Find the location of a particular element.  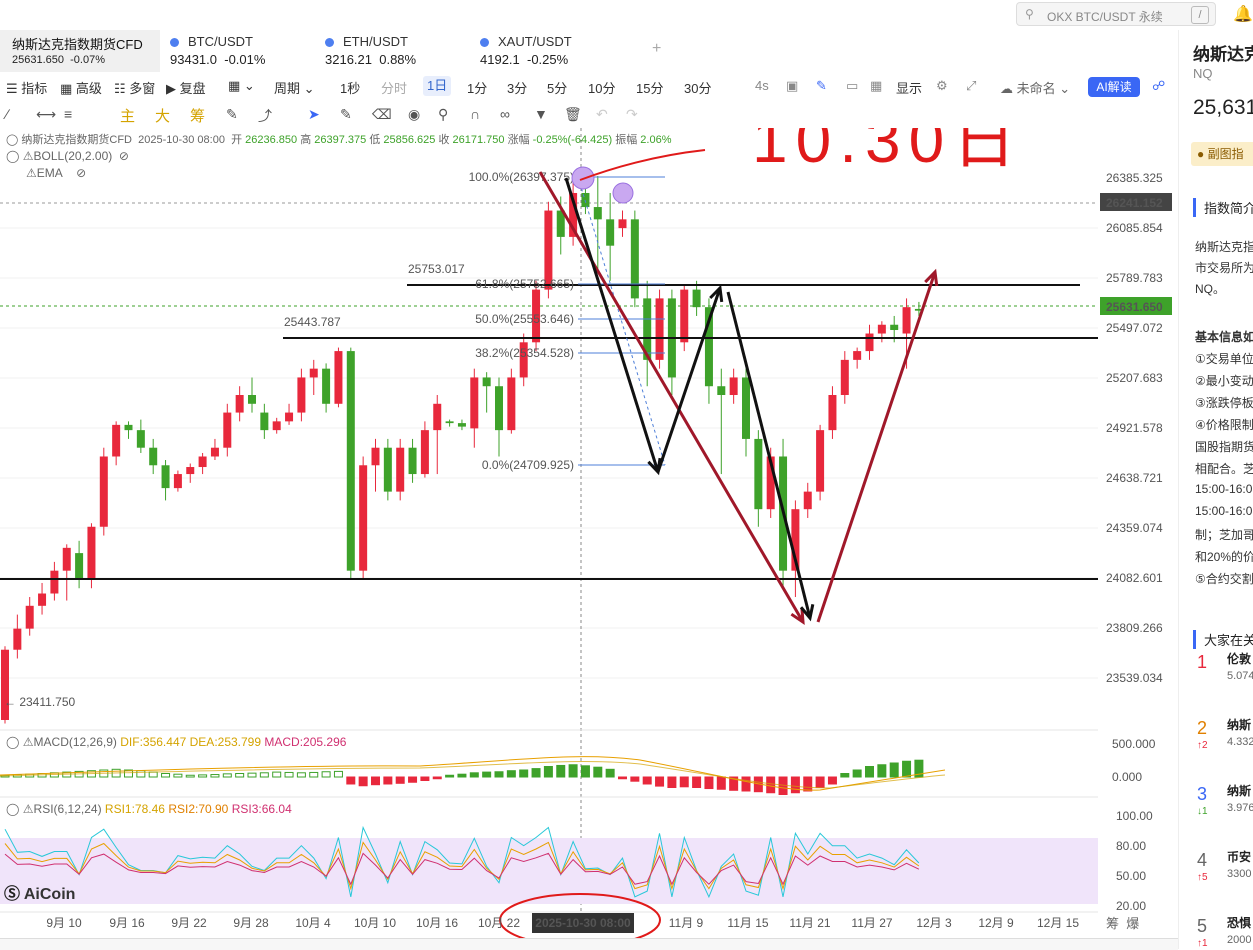

ema-indicator: ⚠EMA ⊘ is located at coordinates (56, 173).